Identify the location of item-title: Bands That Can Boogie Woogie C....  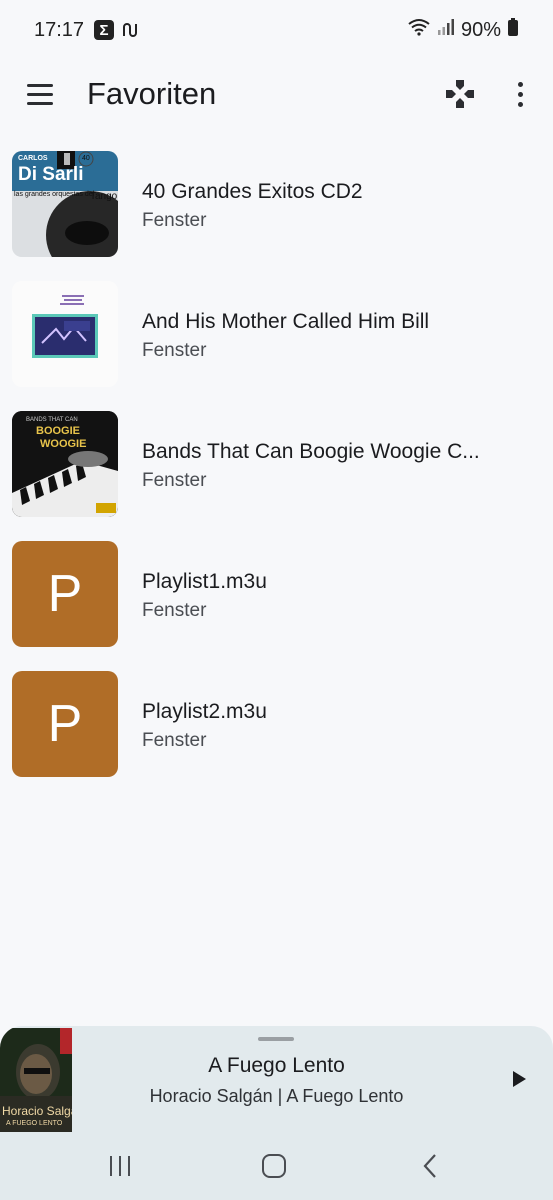
(311, 451).